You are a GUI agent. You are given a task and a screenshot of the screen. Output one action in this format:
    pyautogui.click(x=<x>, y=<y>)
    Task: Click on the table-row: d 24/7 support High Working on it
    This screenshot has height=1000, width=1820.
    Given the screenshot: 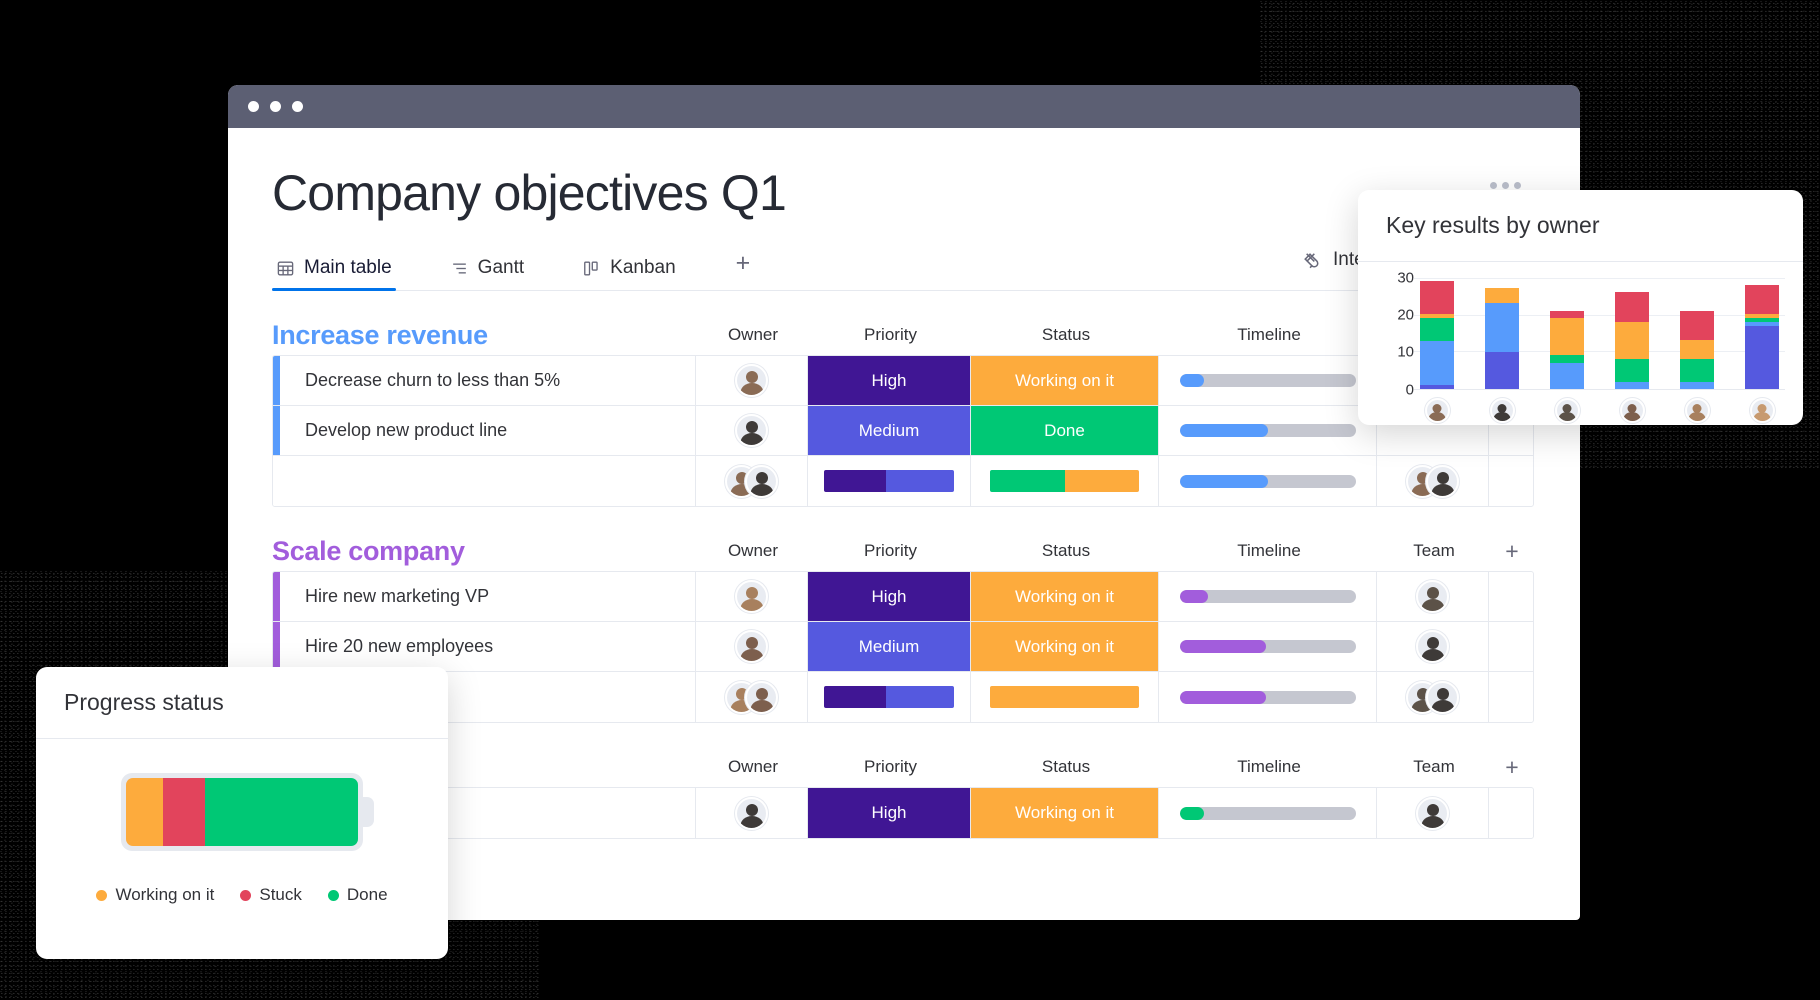 What is the action you would take?
    pyautogui.click(x=903, y=813)
    